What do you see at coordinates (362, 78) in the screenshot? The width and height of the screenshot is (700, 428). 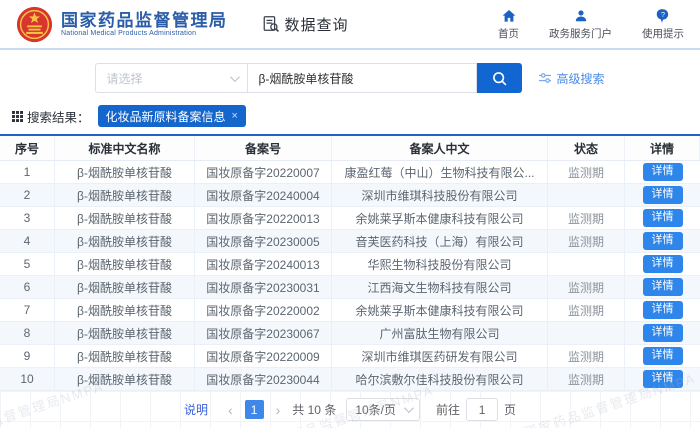 I see `search-input` at bounding box center [362, 78].